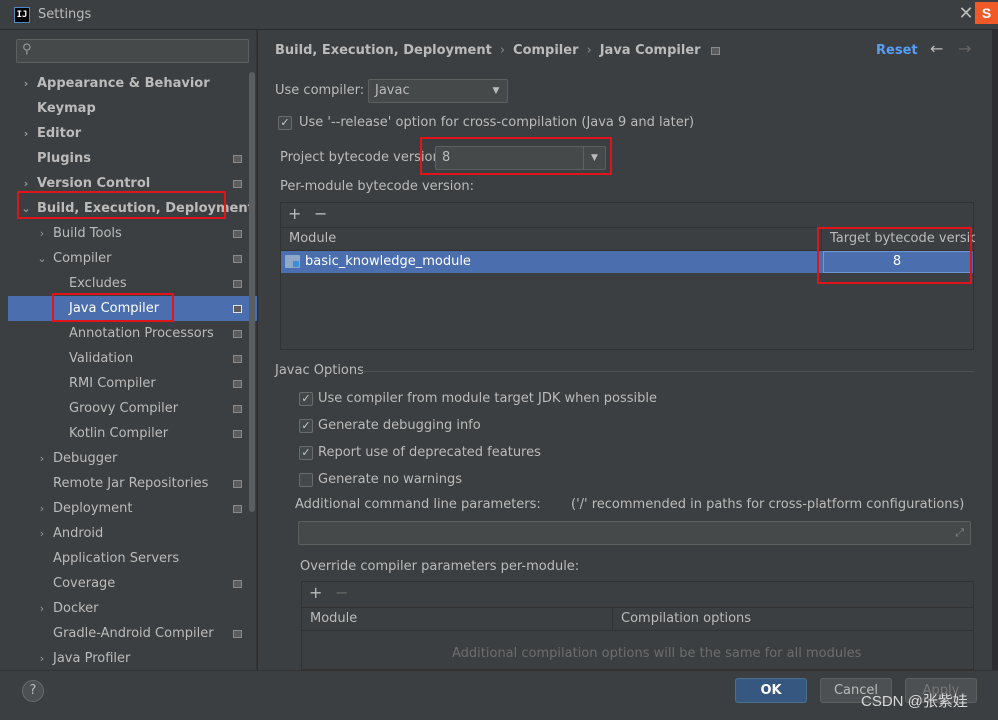 The height and width of the screenshot is (720, 998). I want to click on sidebar-item: Application Servers, so click(132, 558).